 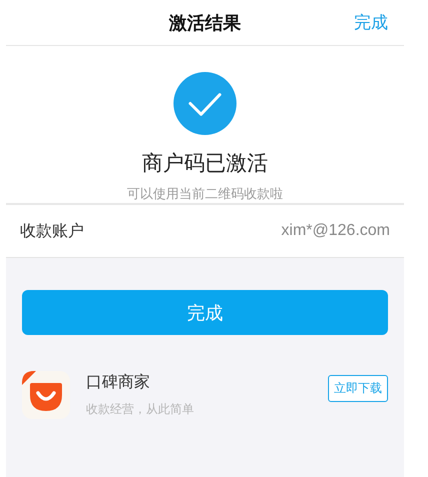 What do you see at coordinates (205, 23) in the screenshot?
I see `page-title: 激活结果` at bounding box center [205, 23].